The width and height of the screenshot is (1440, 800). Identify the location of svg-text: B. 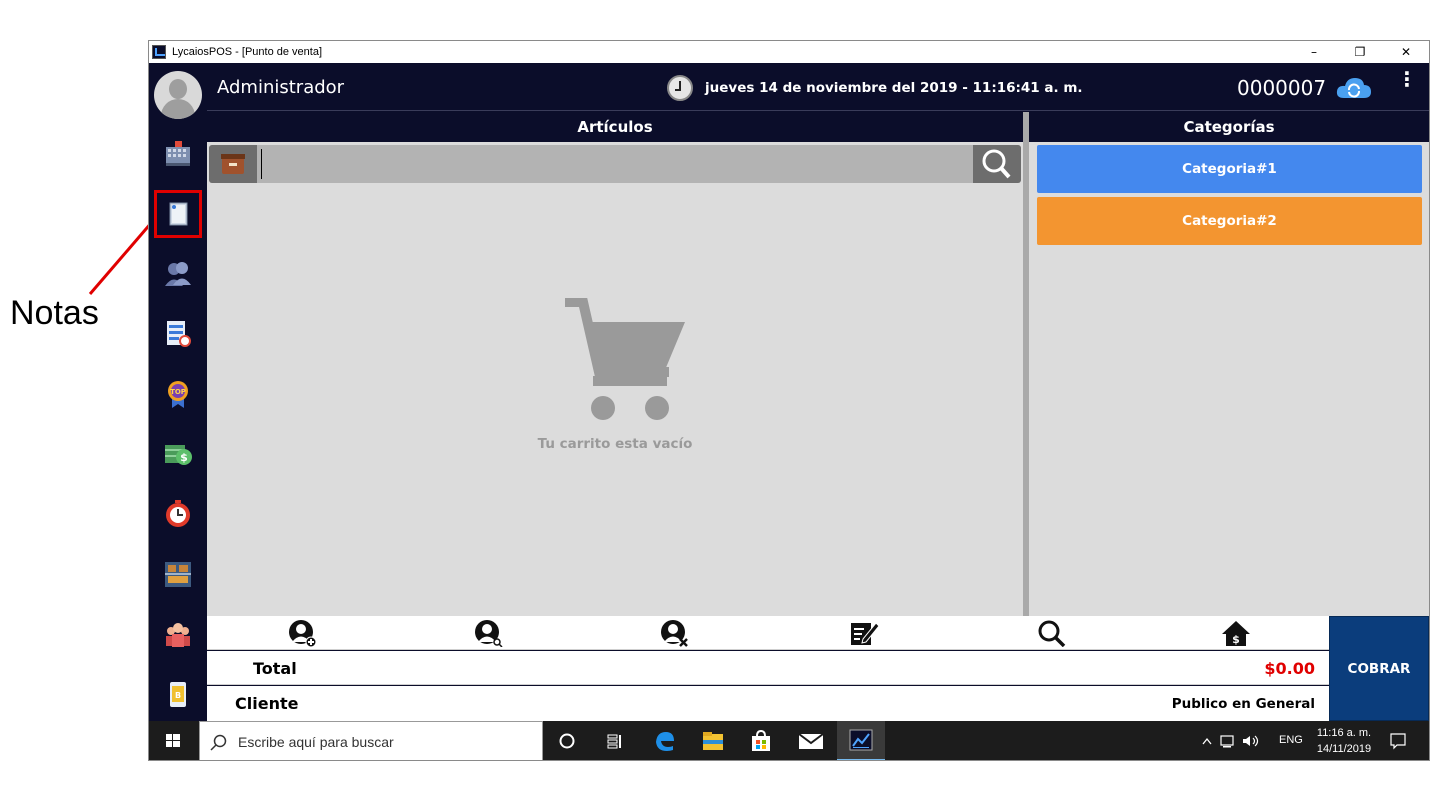
(178, 695).